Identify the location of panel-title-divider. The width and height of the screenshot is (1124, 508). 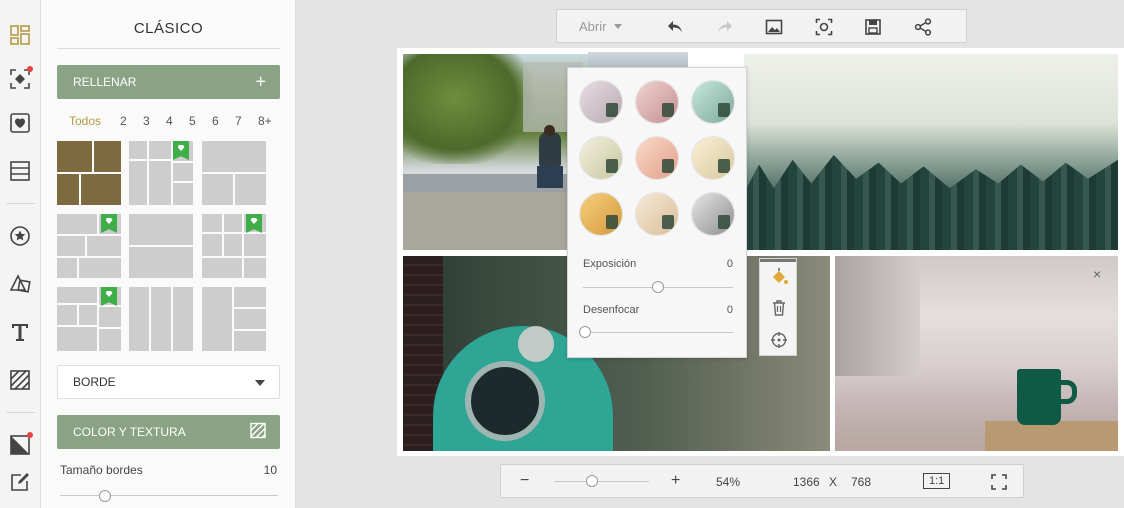
(168, 48).